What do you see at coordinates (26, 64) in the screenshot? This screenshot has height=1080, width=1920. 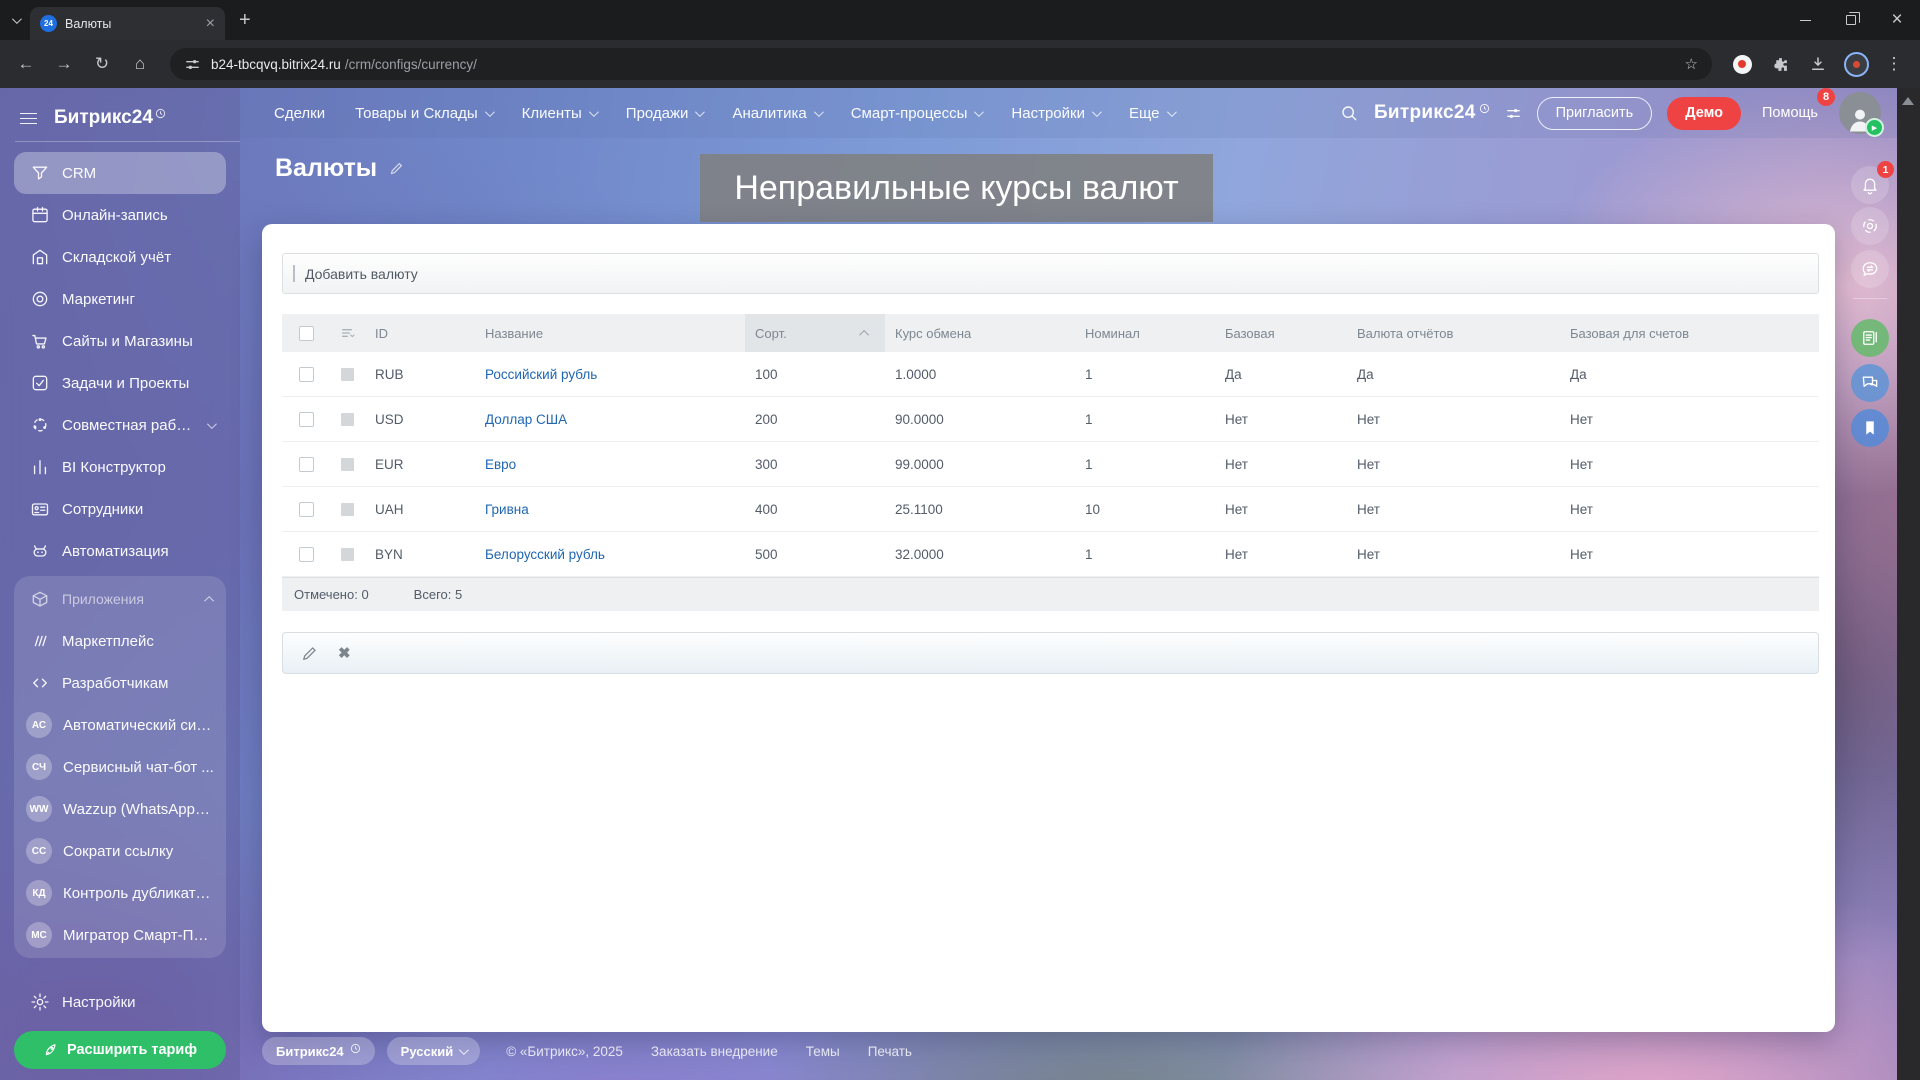 I see `back-button: ←` at bounding box center [26, 64].